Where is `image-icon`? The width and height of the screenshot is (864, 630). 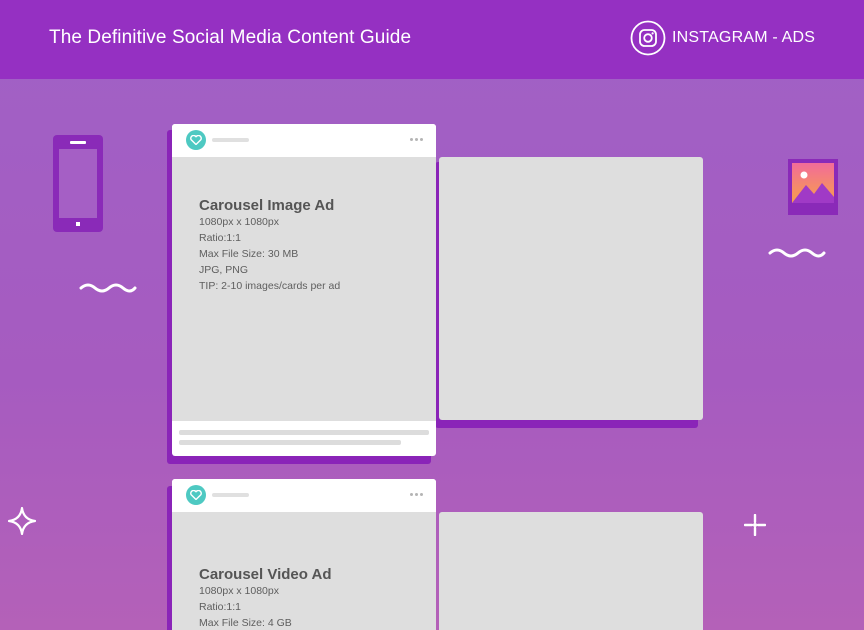 image-icon is located at coordinates (813, 187).